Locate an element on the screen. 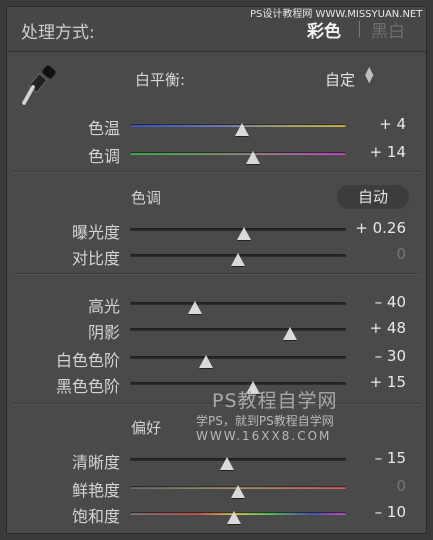 This screenshot has width=433, height=540. slider-label: 鲜艳度 is located at coordinates (95, 490).